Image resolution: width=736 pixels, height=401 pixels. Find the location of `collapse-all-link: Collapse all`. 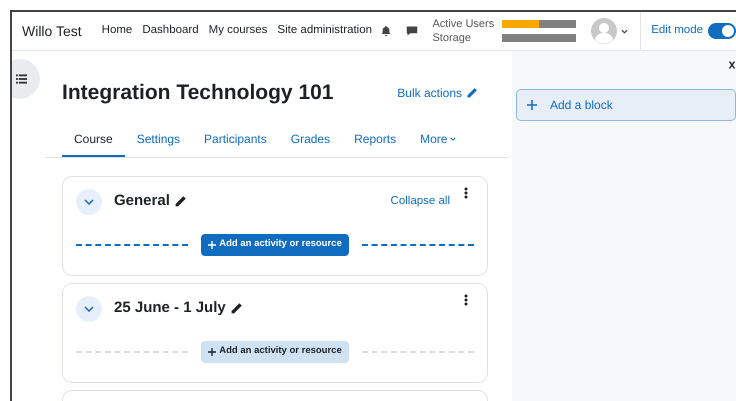

collapse-all-link: Collapse all is located at coordinates (420, 201).